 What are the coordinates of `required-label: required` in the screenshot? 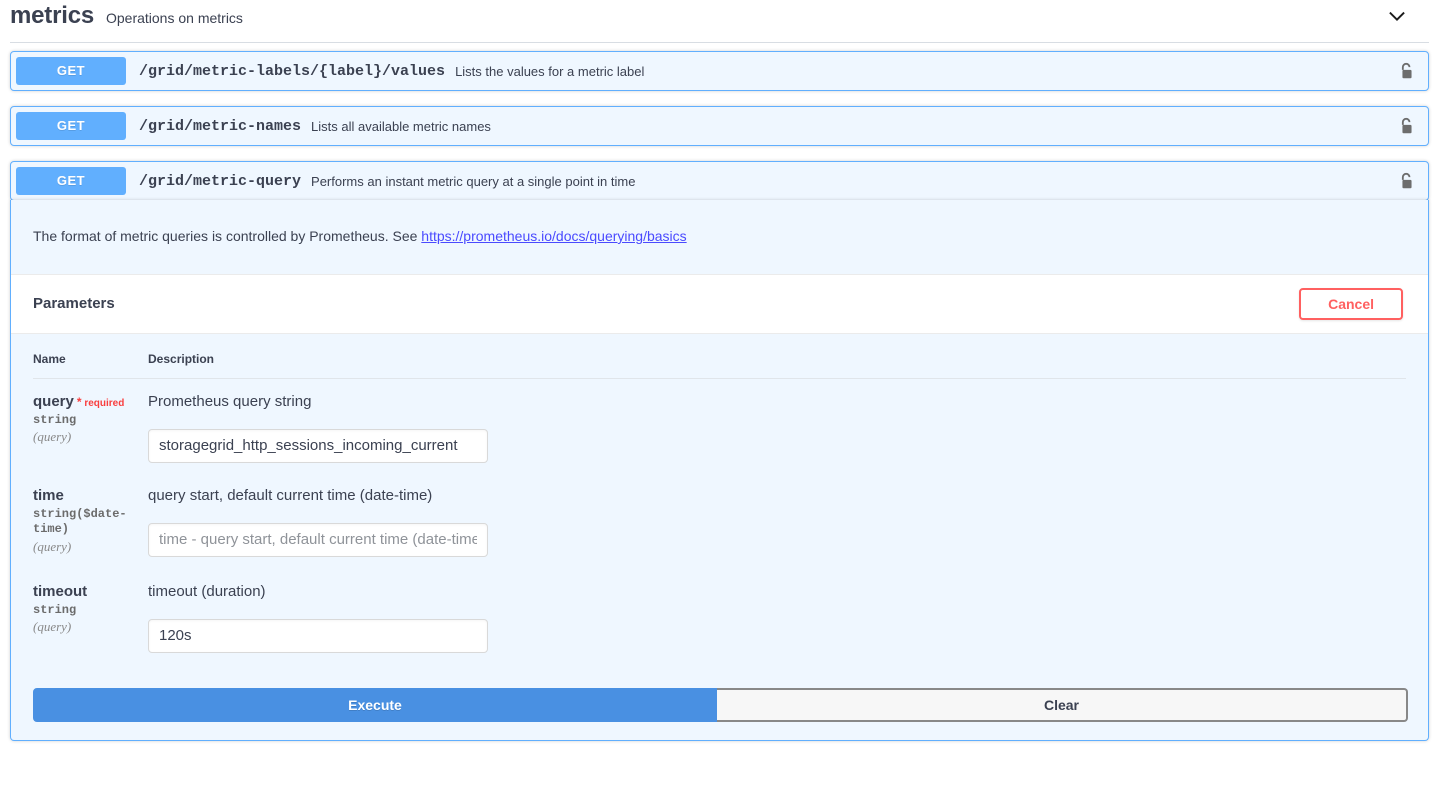 It's located at (104, 403).